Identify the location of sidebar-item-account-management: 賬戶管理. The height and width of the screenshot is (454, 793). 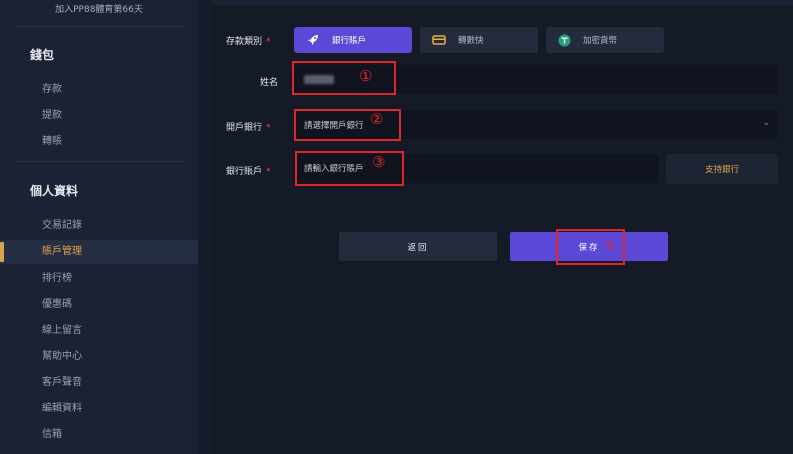
(99, 252).